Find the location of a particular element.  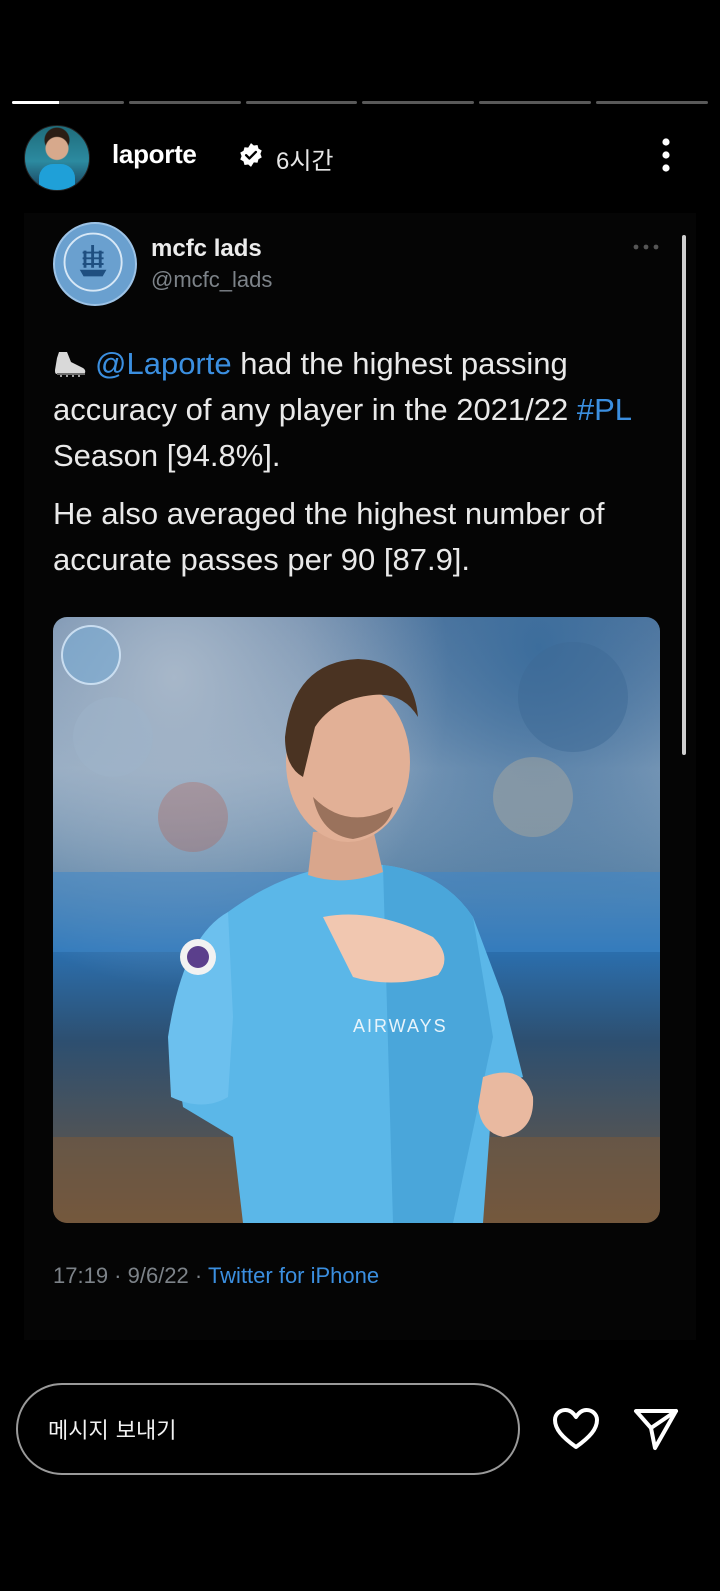

message-placeholder: 메시지 보내기 is located at coordinates (112, 1431).